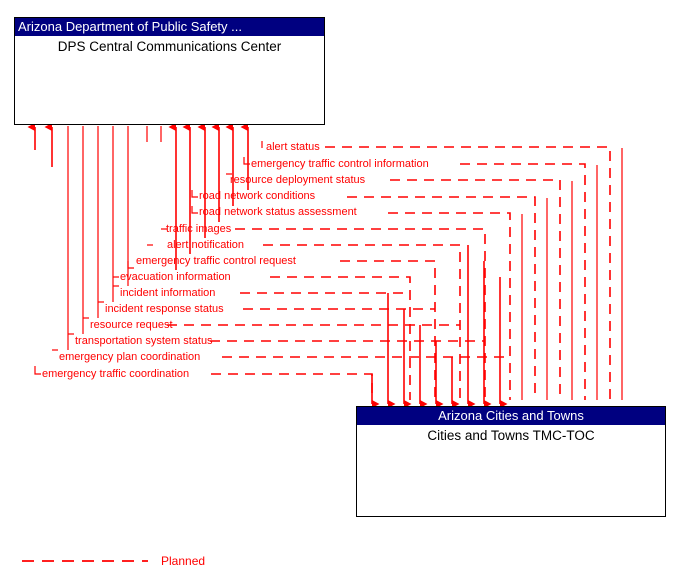 The image size is (680, 585). Describe the element at coordinates (175, 277) in the screenshot. I see `flow-label-evacuation-information: evacuation information` at that location.